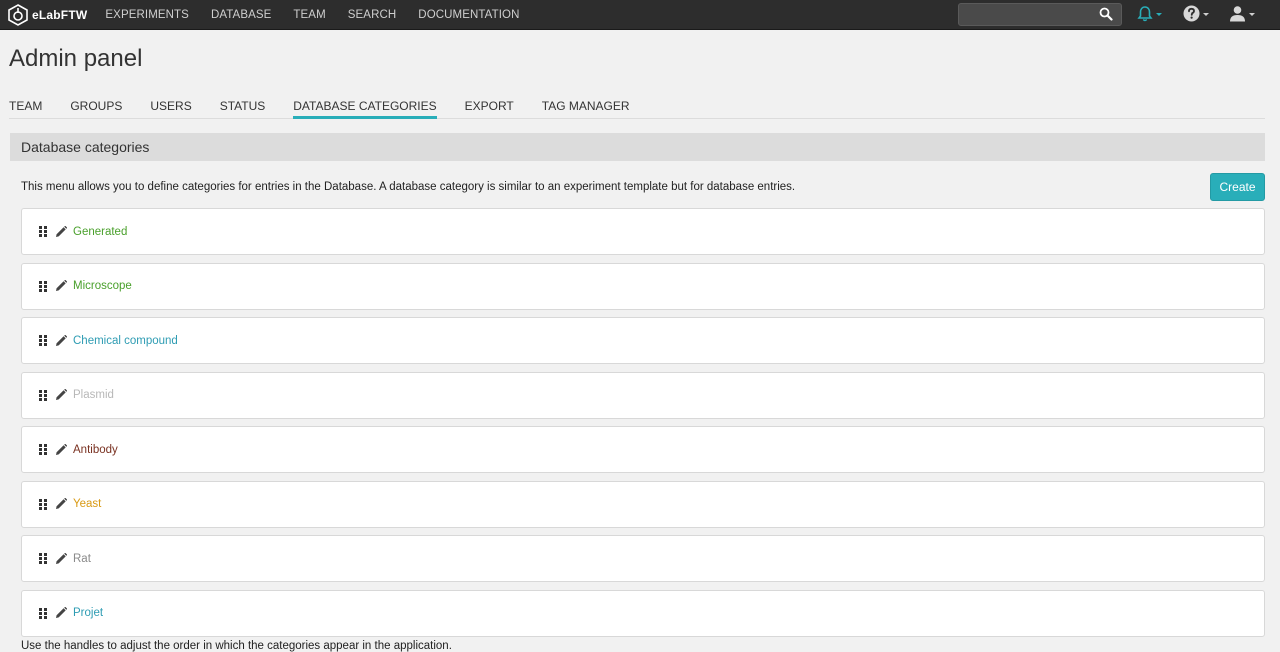 The height and width of the screenshot is (652, 1280). What do you see at coordinates (1040, 14) in the screenshot?
I see `search-input` at bounding box center [1040, 14].